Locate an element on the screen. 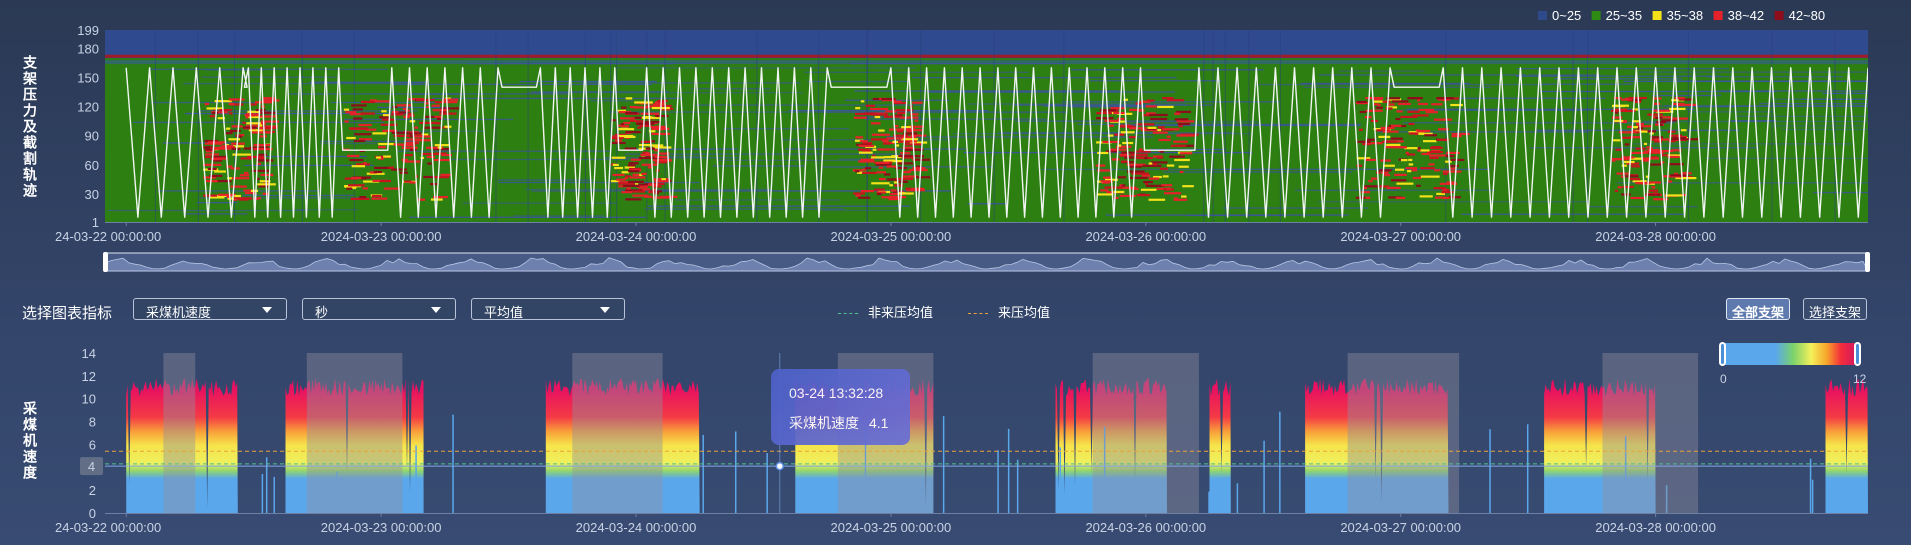 Image resolution: width=1911 pixels, height=545 pixels. visual-map-min-handle is located at coordinates (1722, 354).